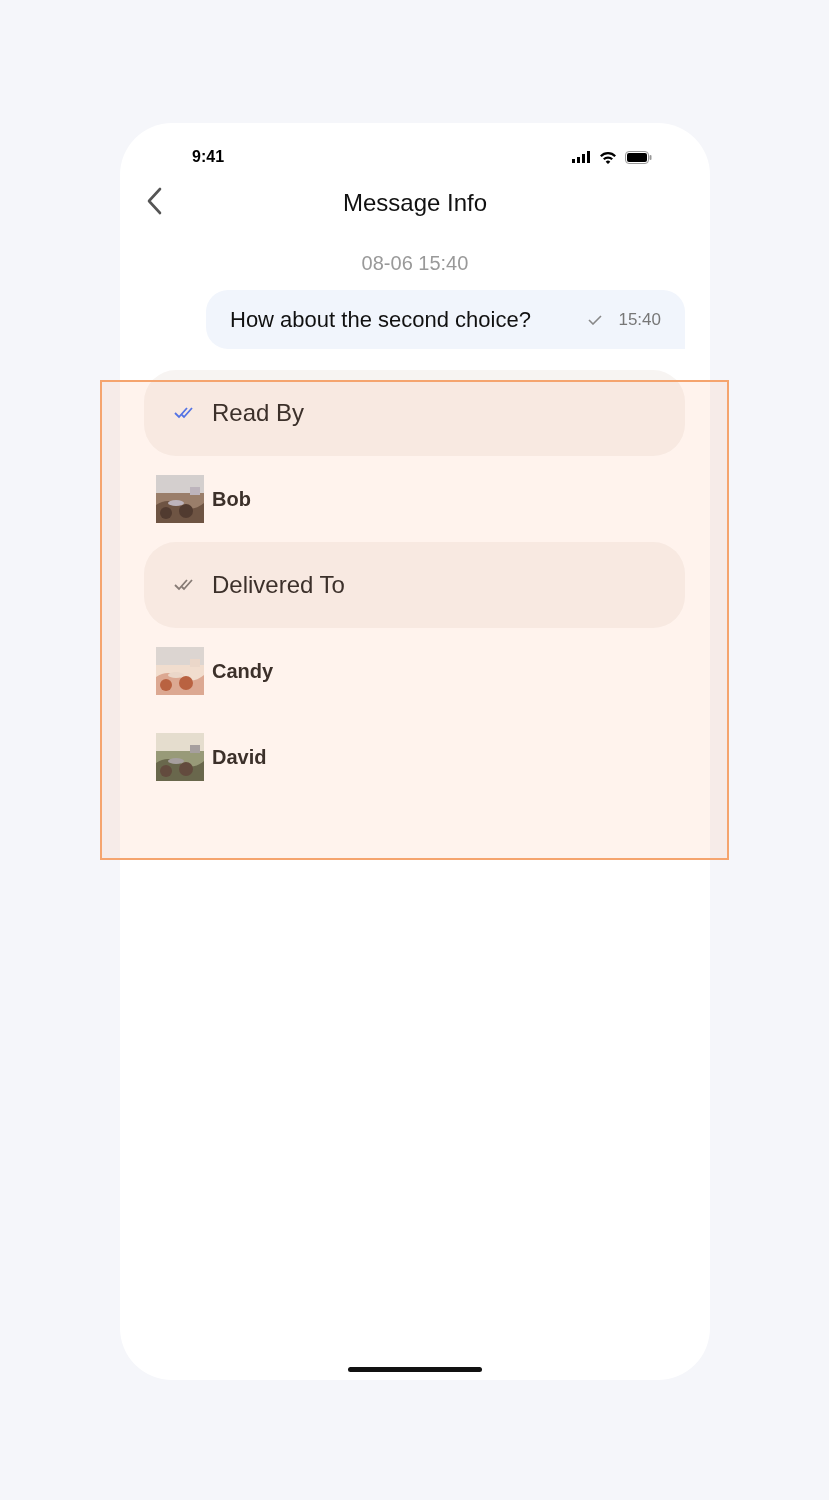 This screenshot has width=829, height=1500. What do you see at coordinates (239, 757) in the screenshot?
I see `member-name: David` at bounding box center [239, 757].